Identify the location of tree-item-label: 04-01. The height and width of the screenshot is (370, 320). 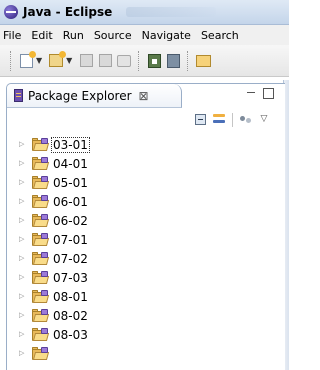
(70, 164).